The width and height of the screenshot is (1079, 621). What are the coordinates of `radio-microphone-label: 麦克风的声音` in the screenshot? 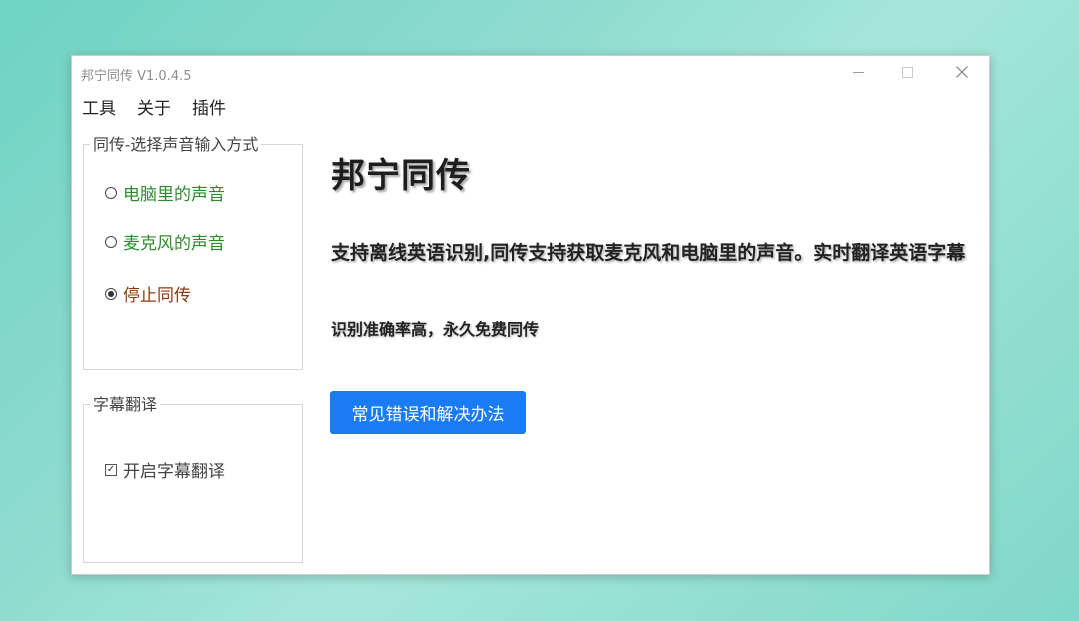 It's located at (174, 244).